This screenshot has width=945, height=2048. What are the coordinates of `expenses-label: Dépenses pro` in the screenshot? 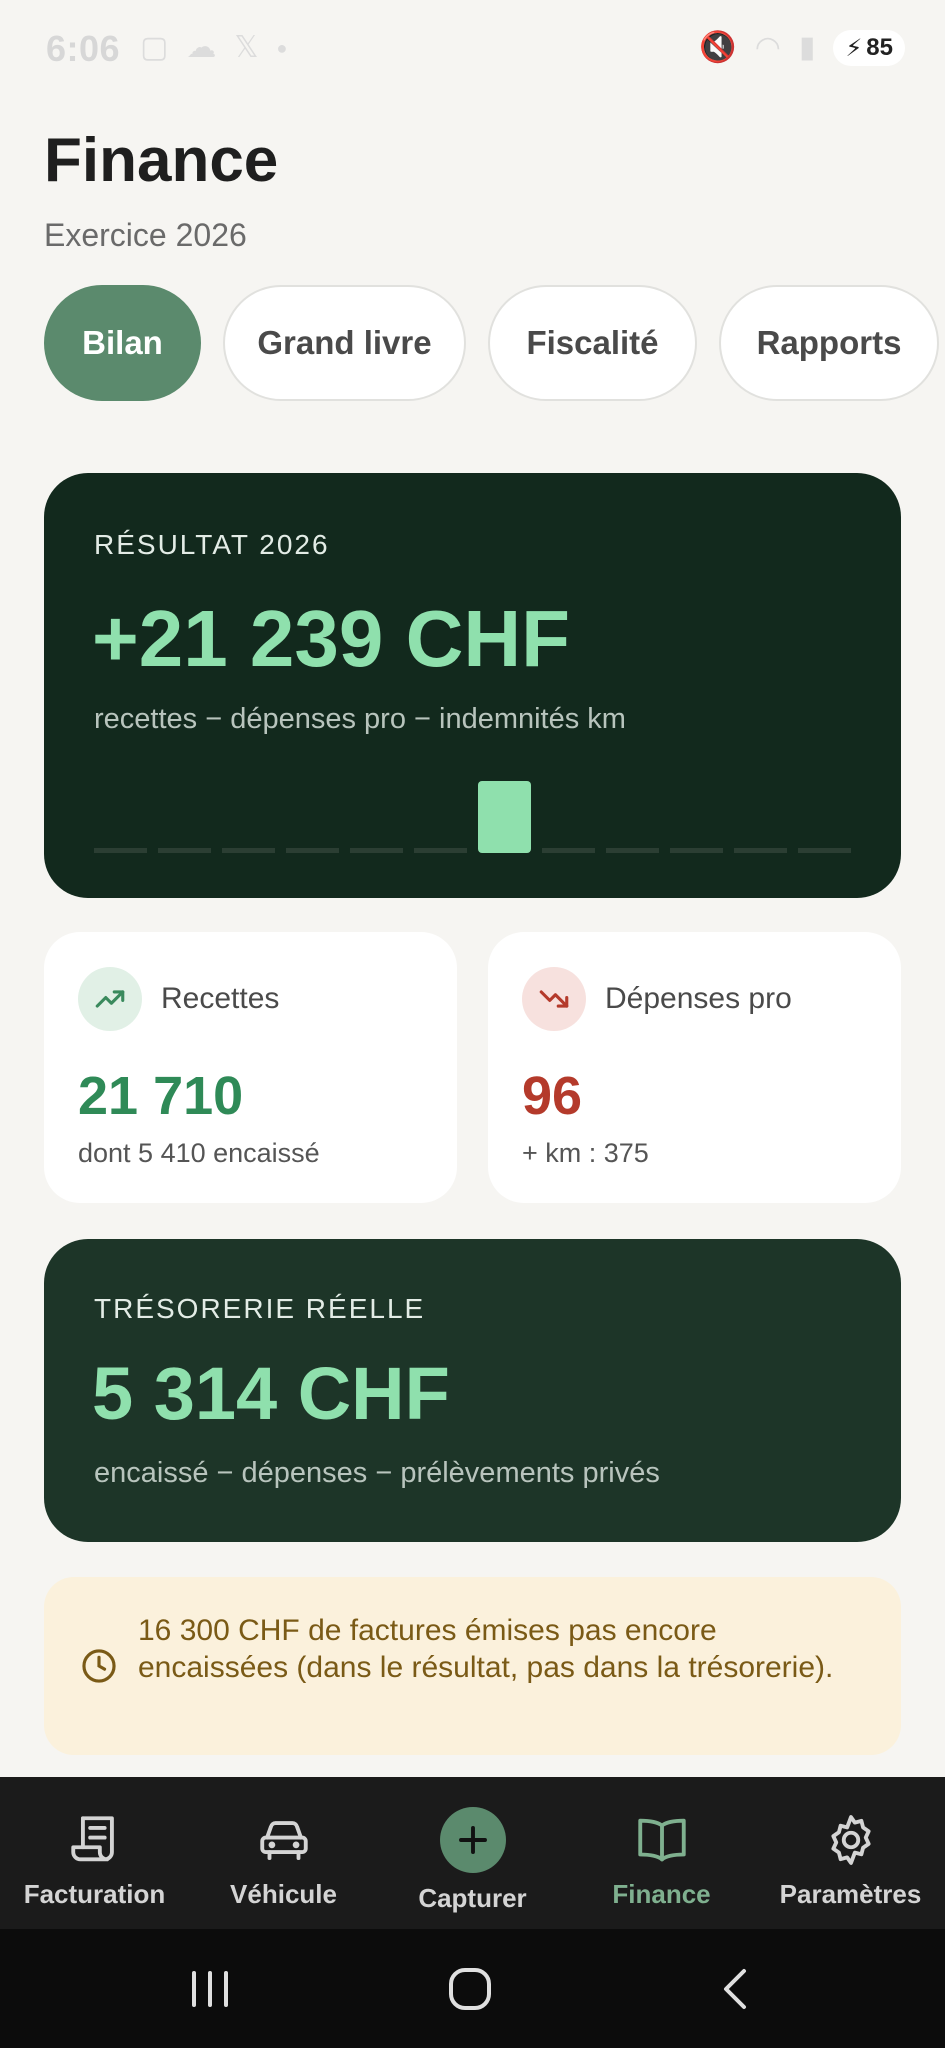 It's located at (698, 998).